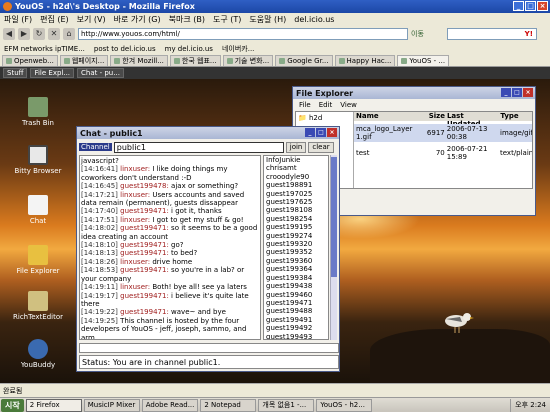 The height and width of the screenshot is (412, 550). Describe the element at coordinates (38, 354) in the screenshot. I see `desktop-icon-youbuddy: YouBuddy` at that location.